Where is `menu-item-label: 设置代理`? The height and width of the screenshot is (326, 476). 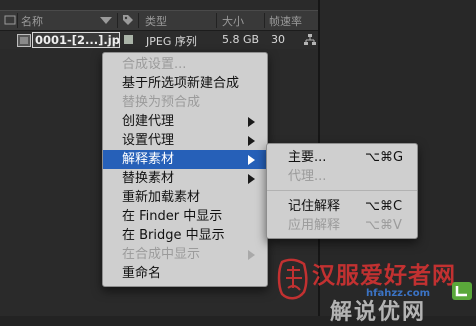
menu-item-label: 设置代理 is located at coordinates (148, 140).